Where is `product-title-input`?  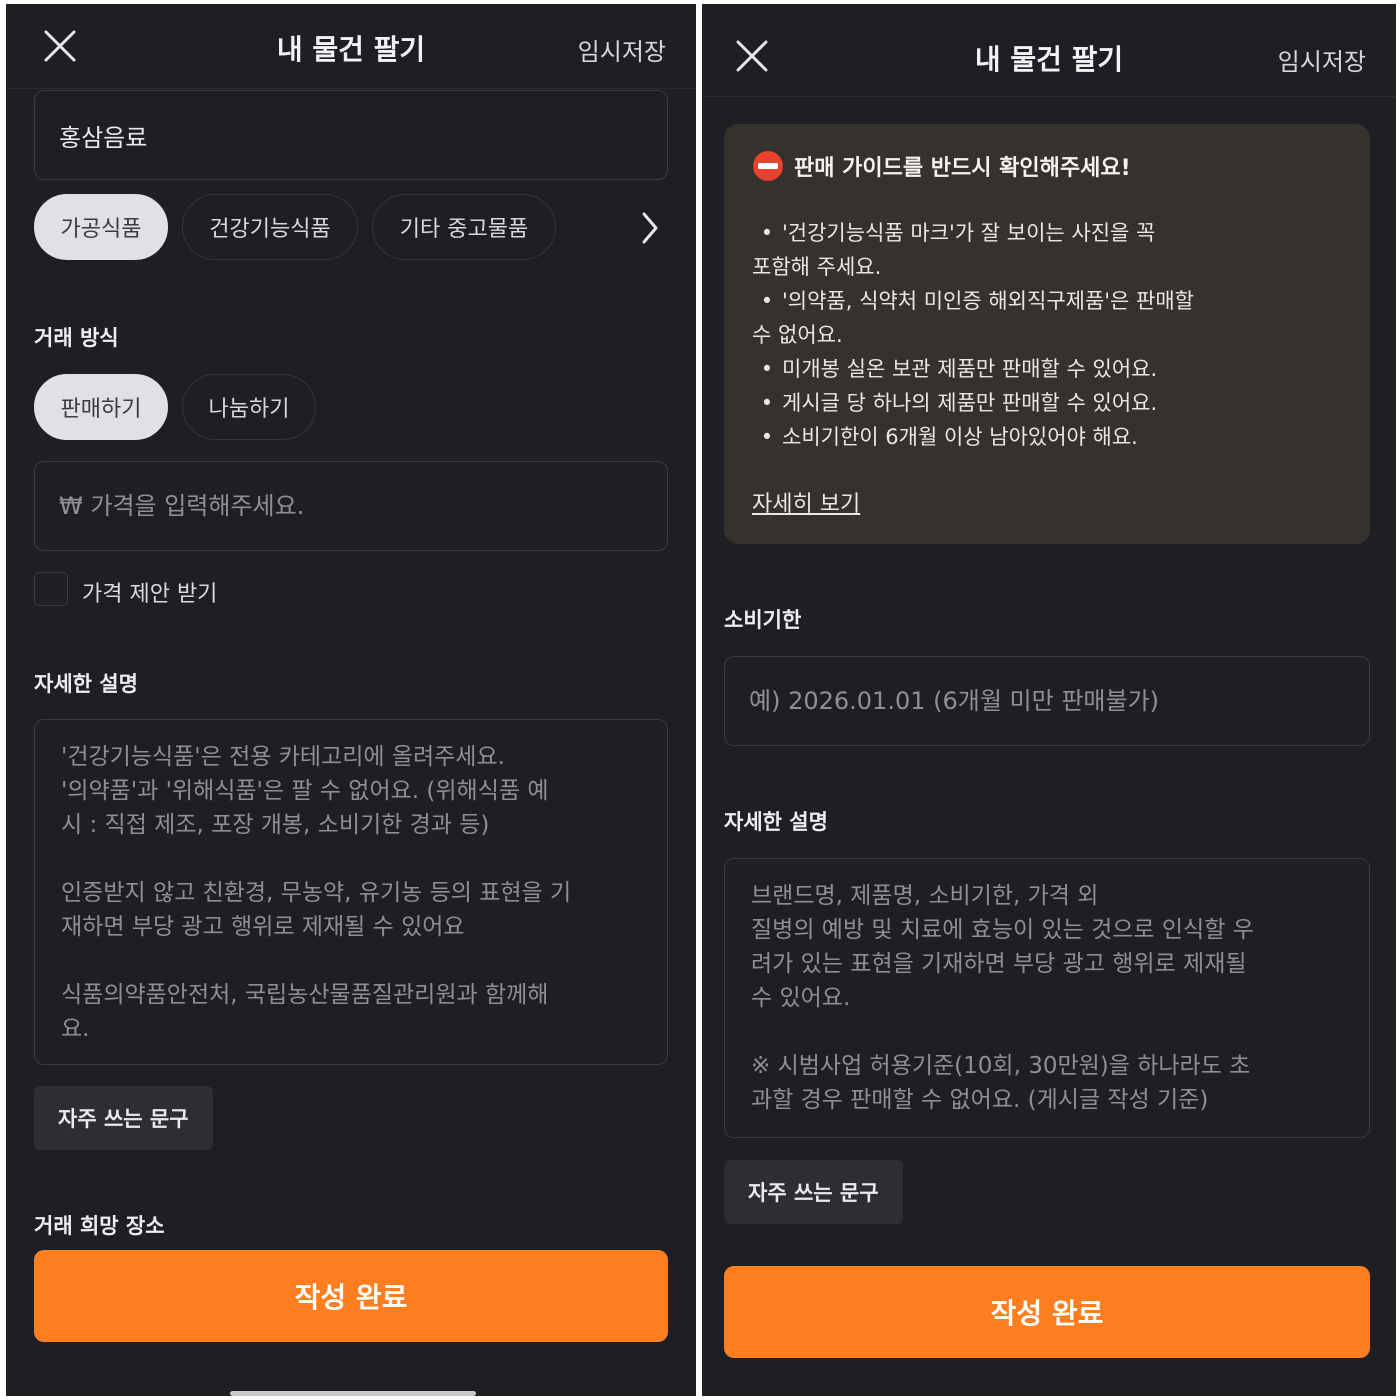 product-title-input is located at coordinates (351, 135).